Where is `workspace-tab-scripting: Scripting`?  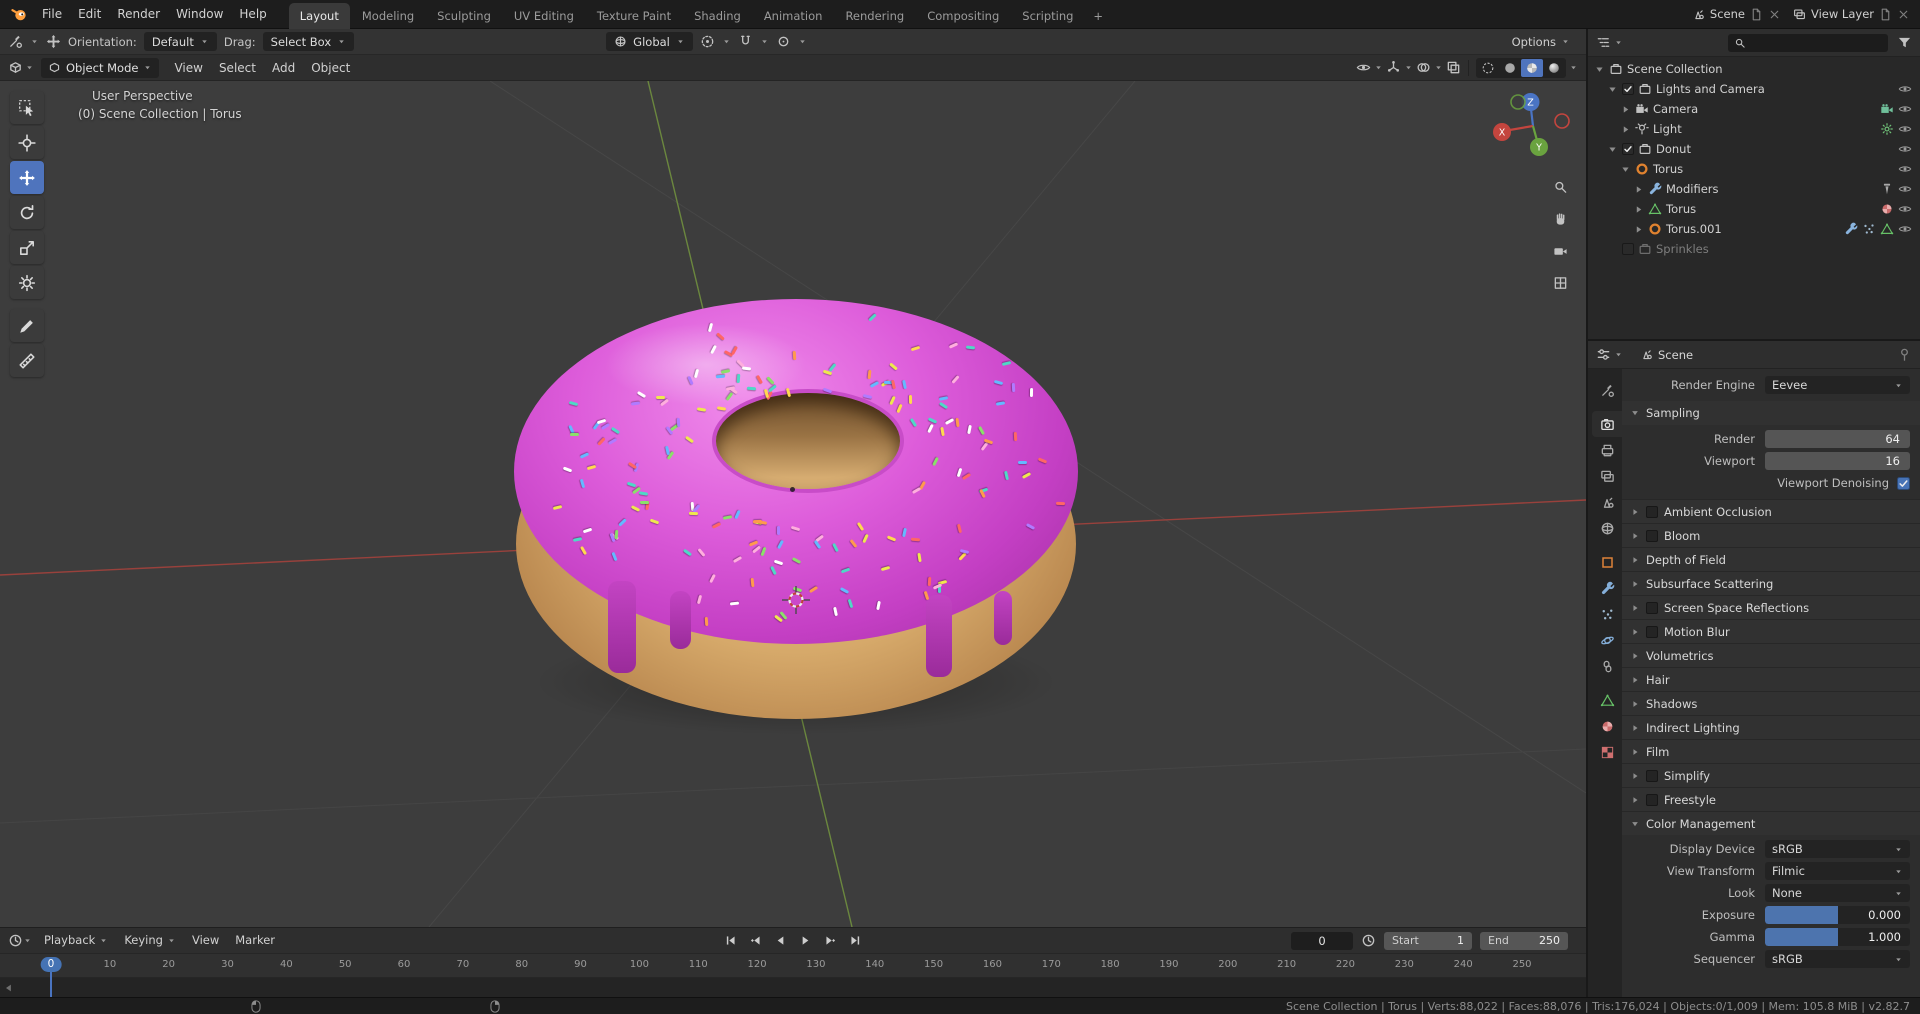
workspace-tab-scripting: Scripting is located at coordinates (1047, 16).